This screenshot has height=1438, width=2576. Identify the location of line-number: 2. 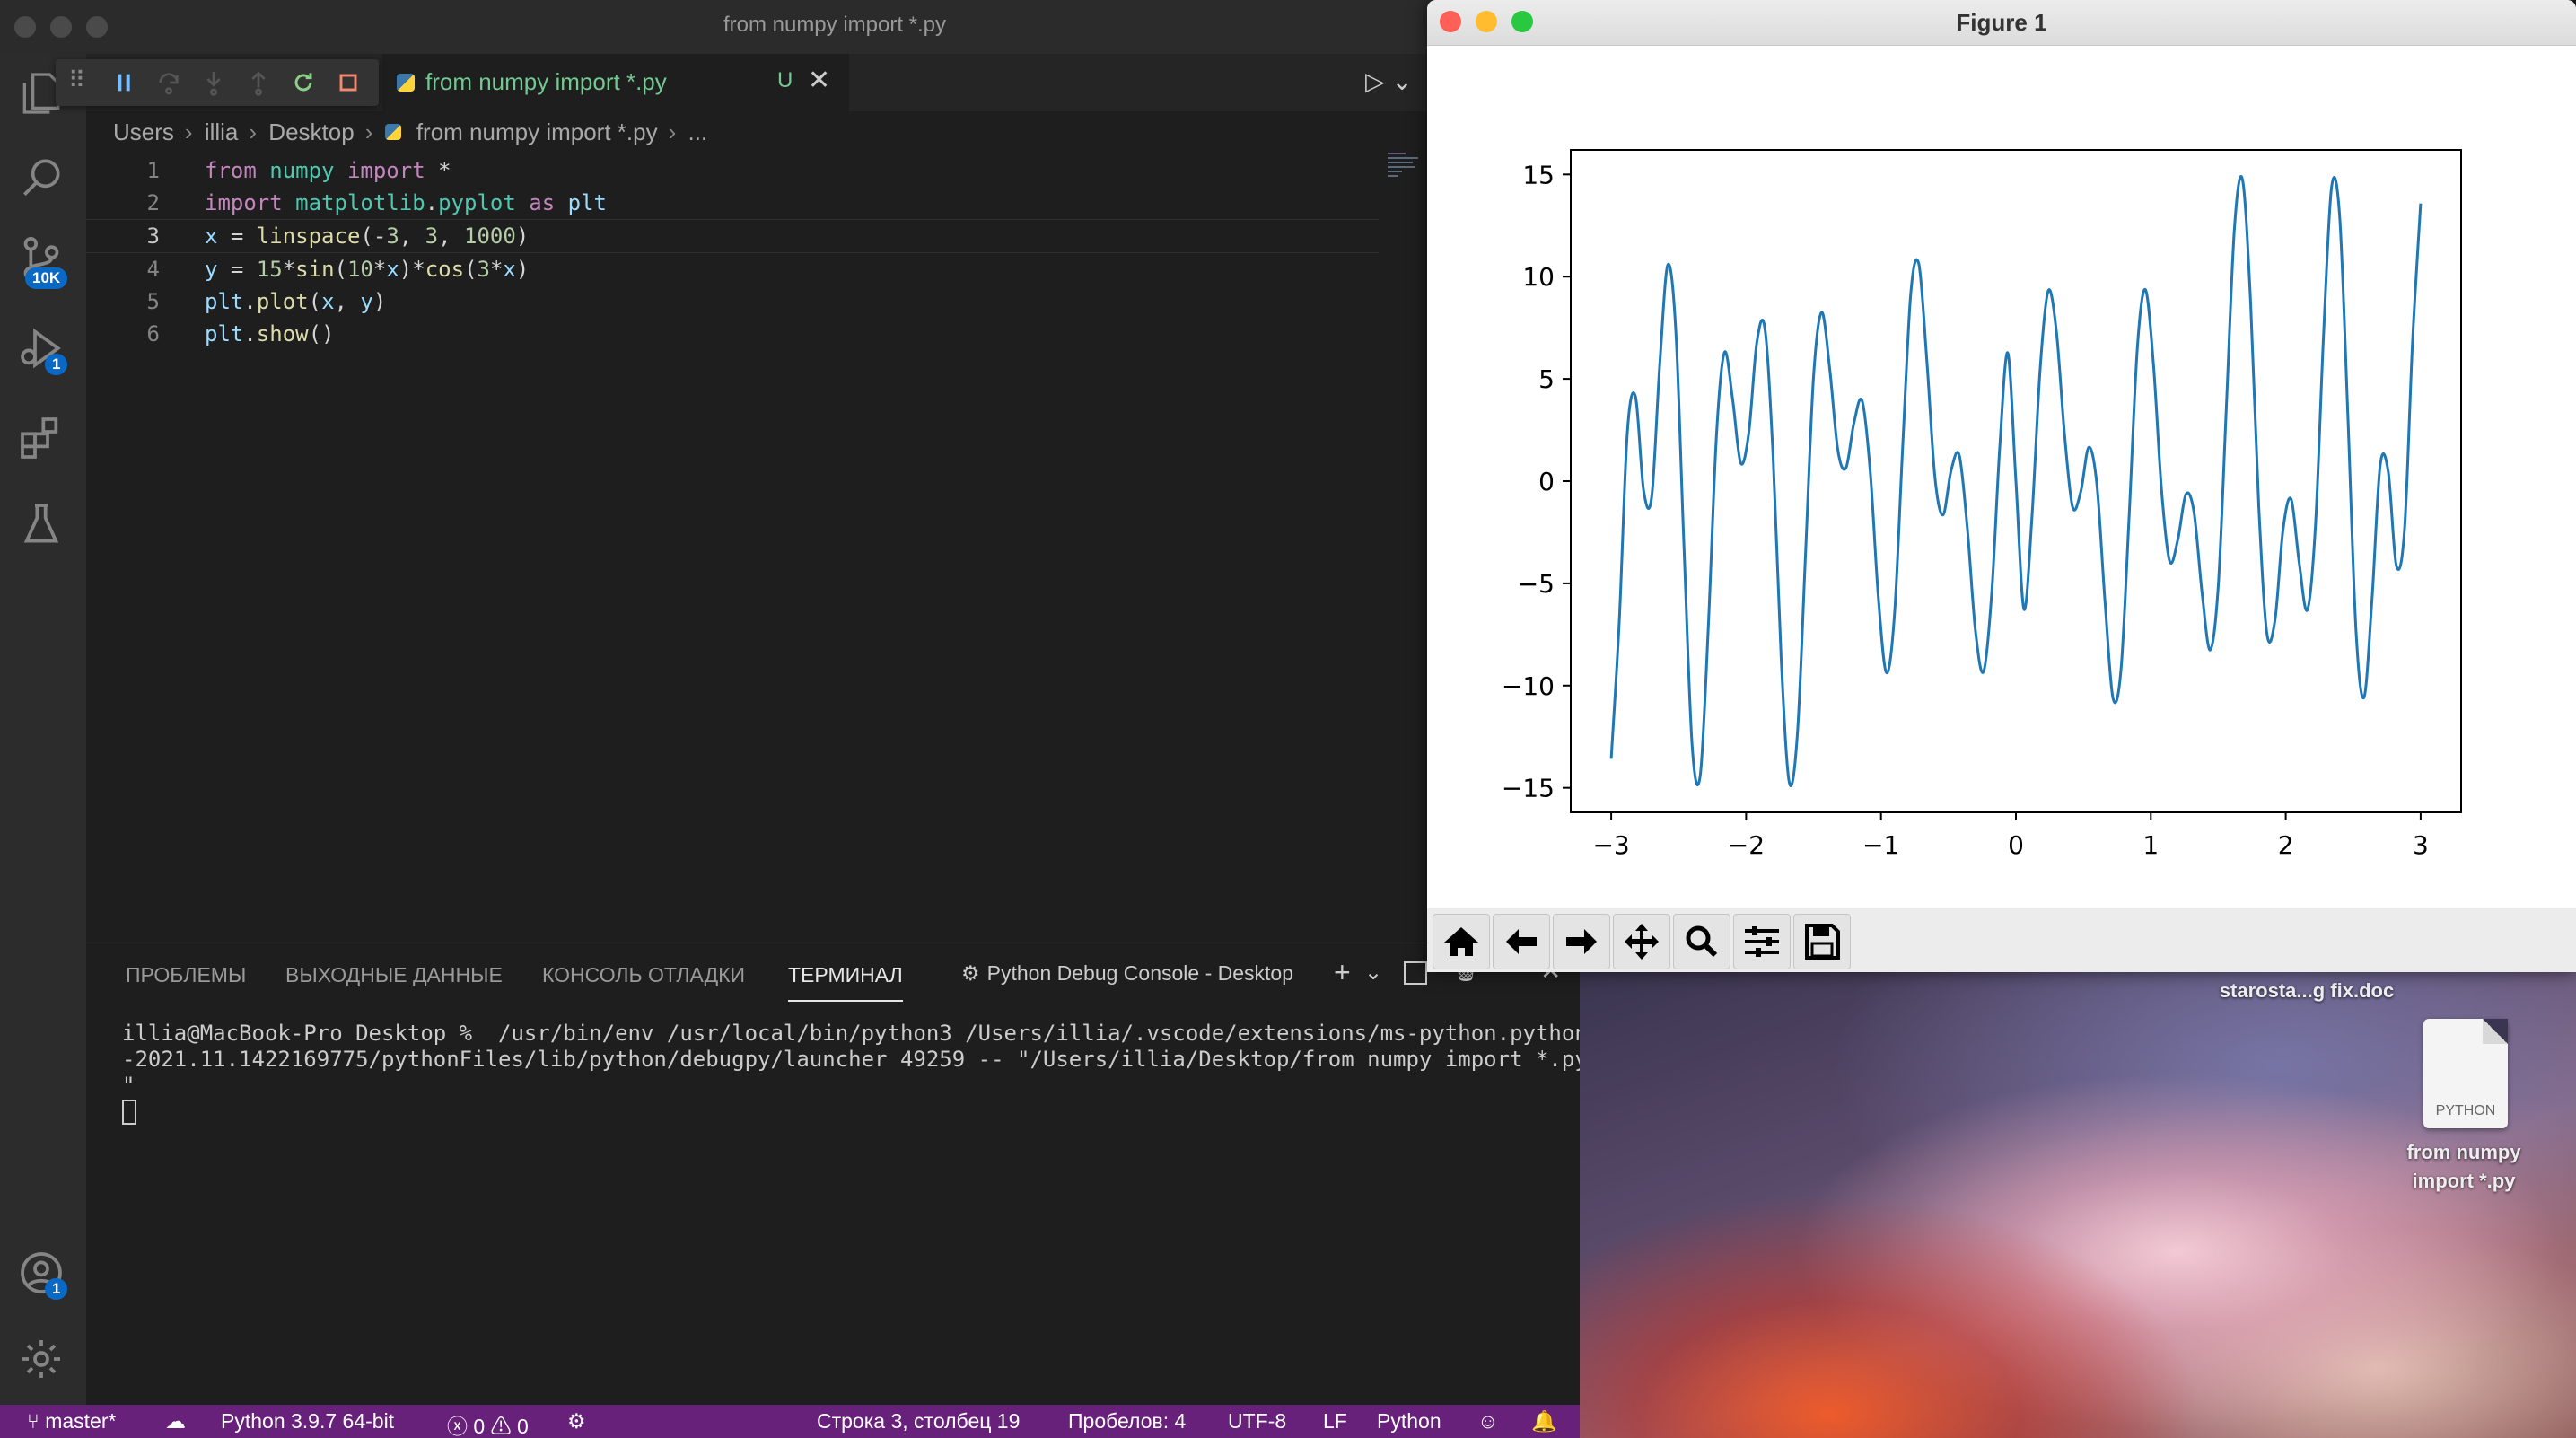
(153, 202).